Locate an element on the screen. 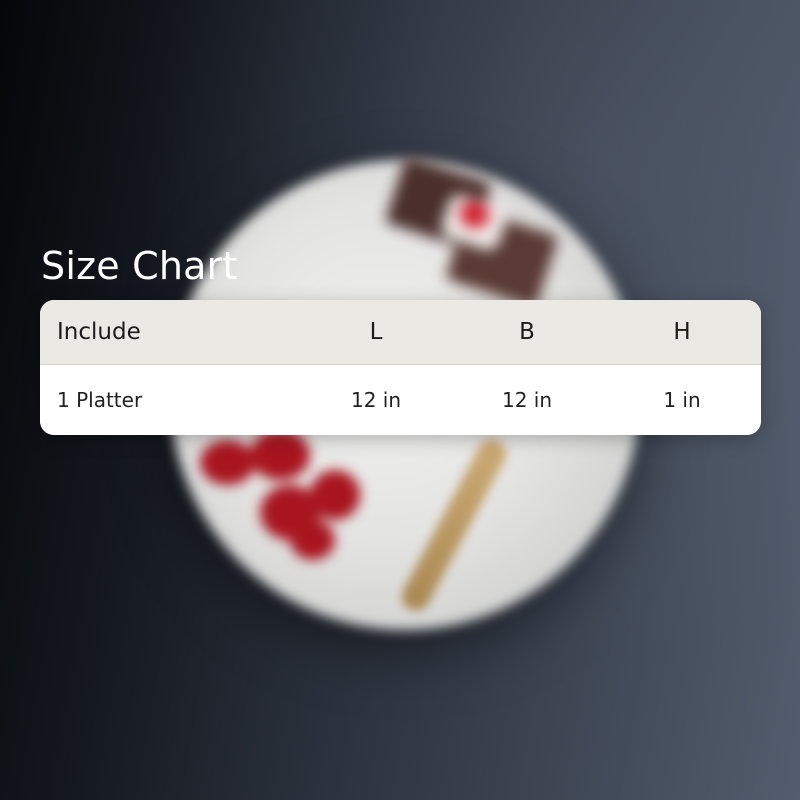 The width and height of the screenshot is (800, 800). table-header-row: Include L B H is located at coordinates (400, 332).